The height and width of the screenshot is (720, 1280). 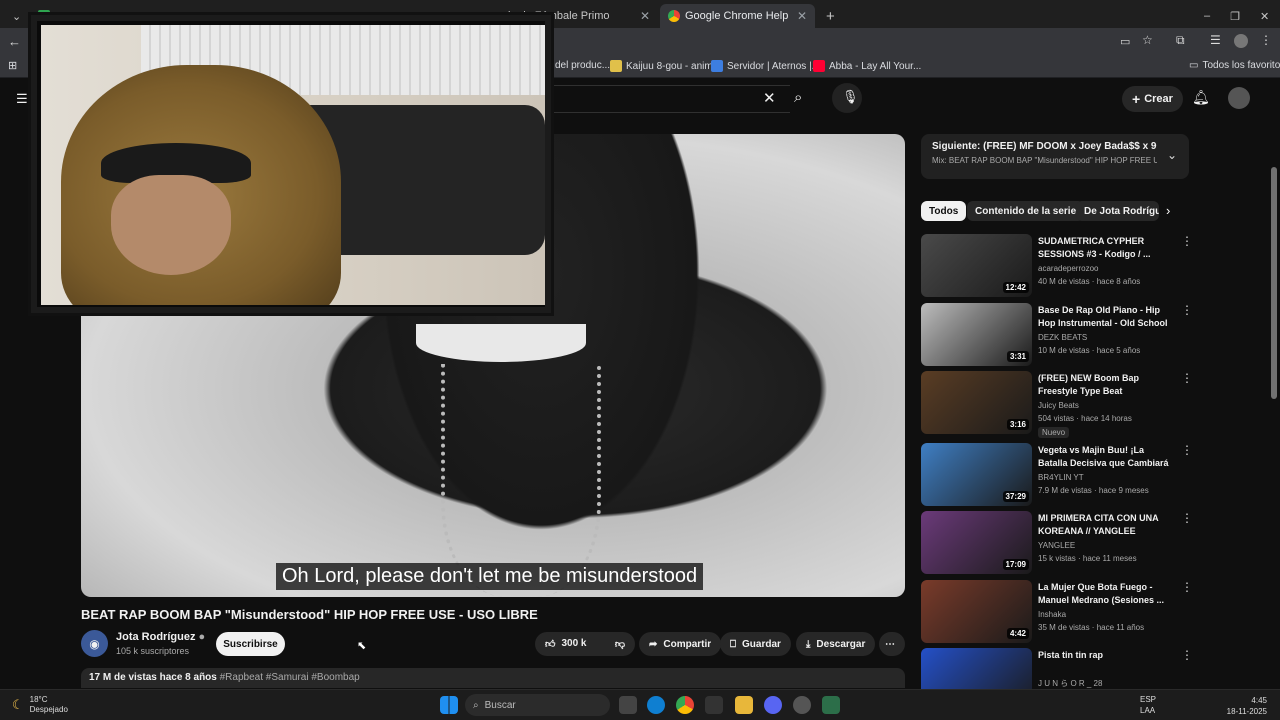 I want to click on recommendation-title: Pista tin tin rap, so click(x=1107, y=655).